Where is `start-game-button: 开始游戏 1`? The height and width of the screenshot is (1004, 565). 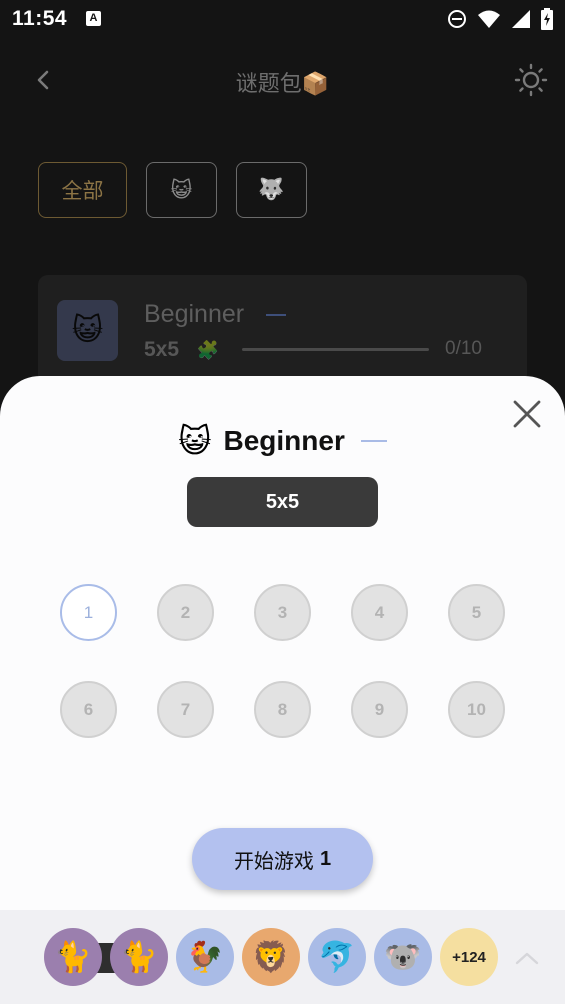 start-game-button: 开始游戏 1 is located at coordinates (282, 859).